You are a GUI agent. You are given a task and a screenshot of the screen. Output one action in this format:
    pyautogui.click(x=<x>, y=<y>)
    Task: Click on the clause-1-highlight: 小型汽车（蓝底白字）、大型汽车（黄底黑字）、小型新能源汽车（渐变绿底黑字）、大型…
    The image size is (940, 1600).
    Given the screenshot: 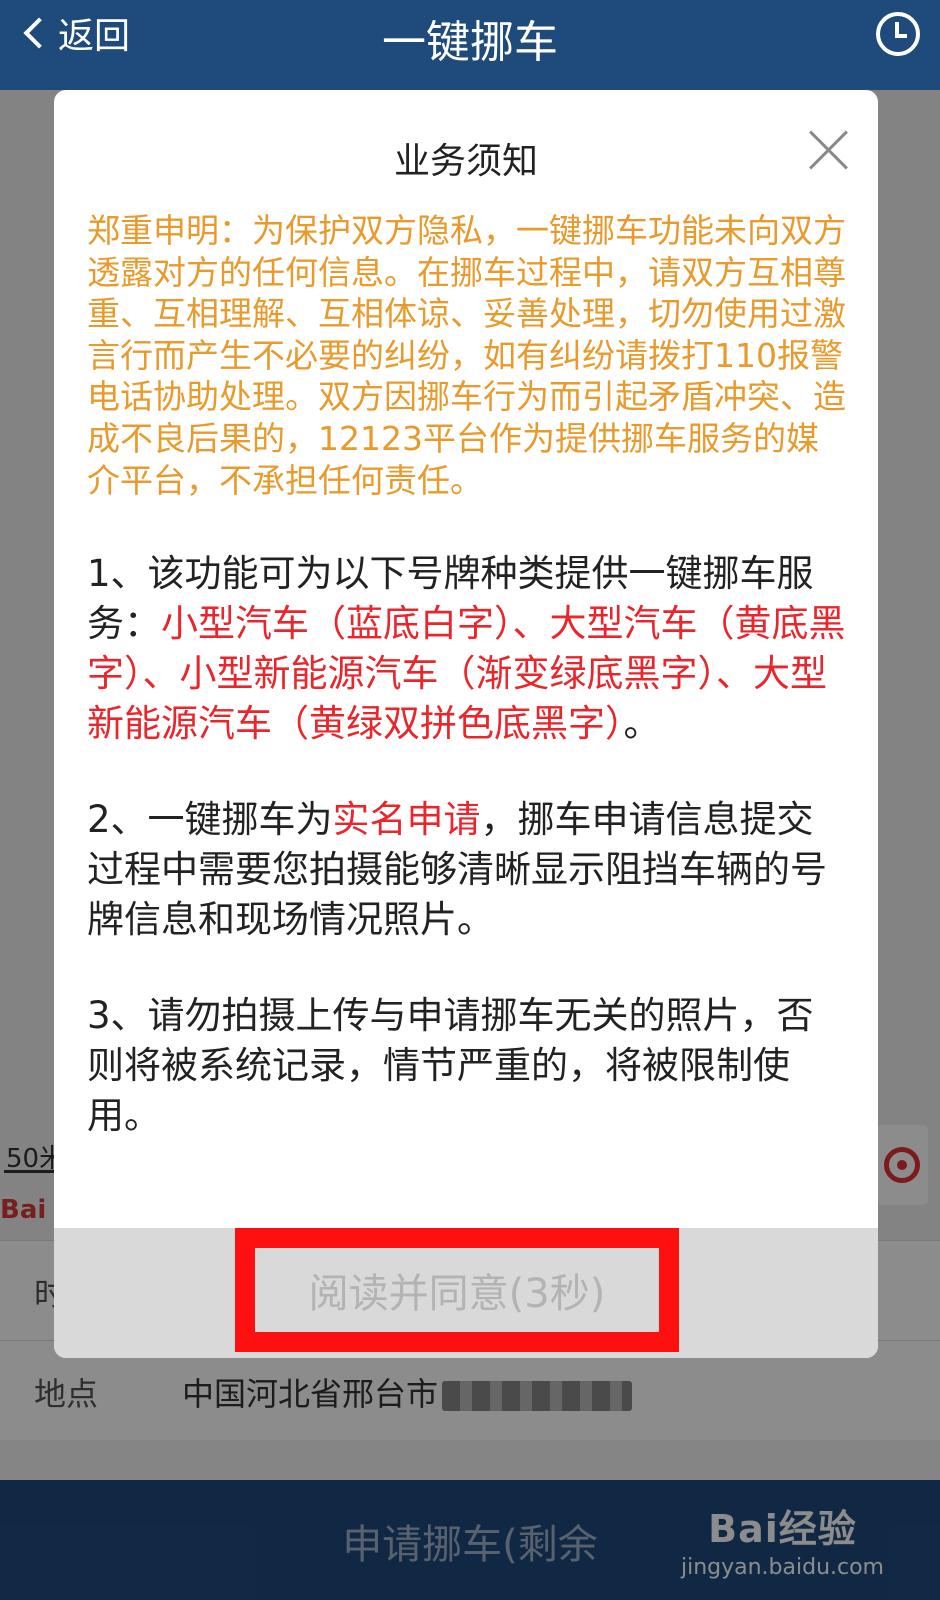 What is the action you would take?
    pyautogui.click(x=466, y=674)
    